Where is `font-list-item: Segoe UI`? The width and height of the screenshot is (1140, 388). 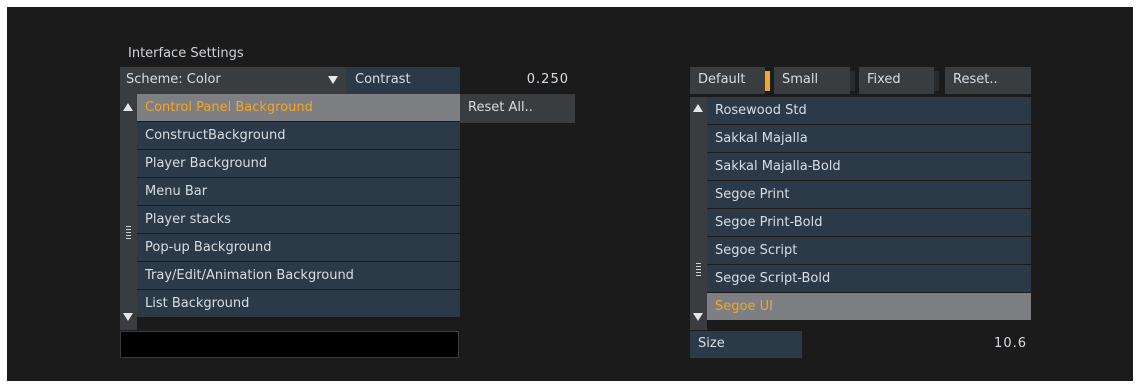
font-list-item: Segoe UI is located at coordinates (869, 307).